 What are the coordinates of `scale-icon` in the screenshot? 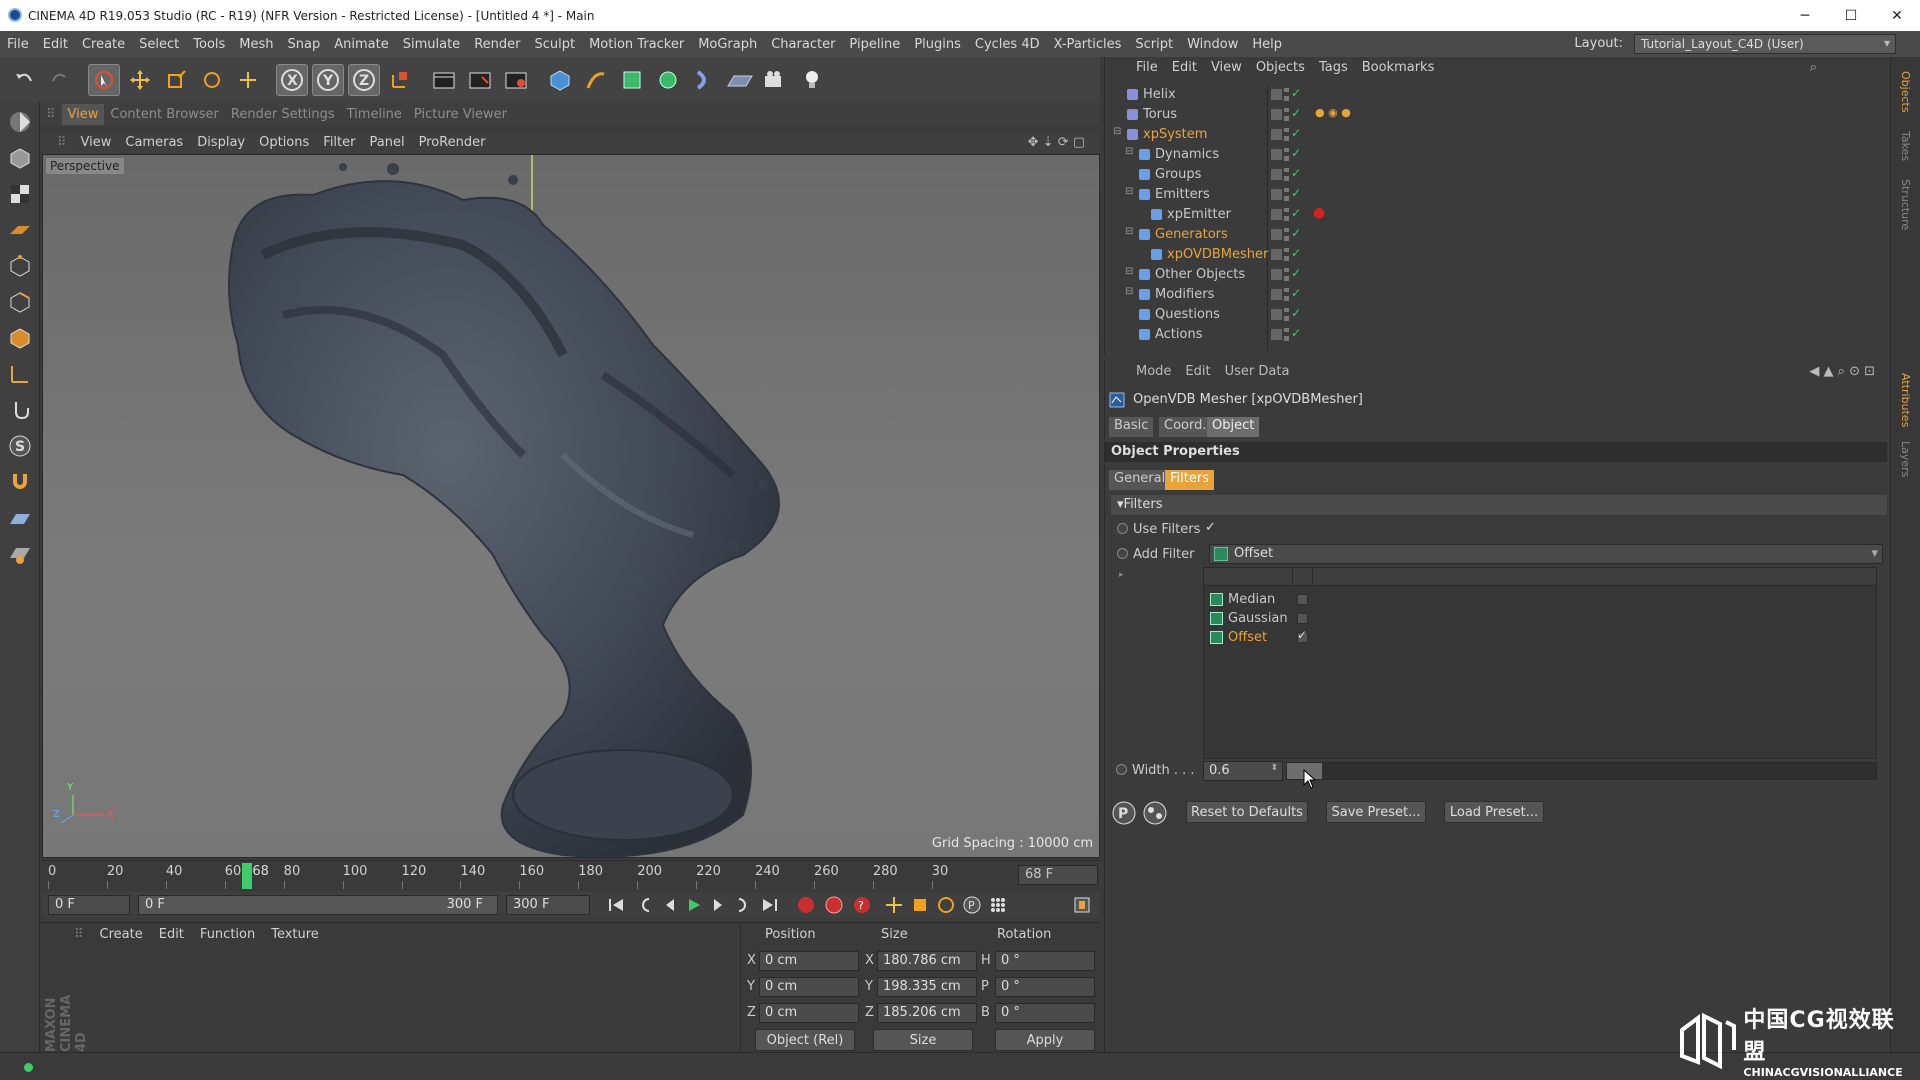 It's located at (176, 80).